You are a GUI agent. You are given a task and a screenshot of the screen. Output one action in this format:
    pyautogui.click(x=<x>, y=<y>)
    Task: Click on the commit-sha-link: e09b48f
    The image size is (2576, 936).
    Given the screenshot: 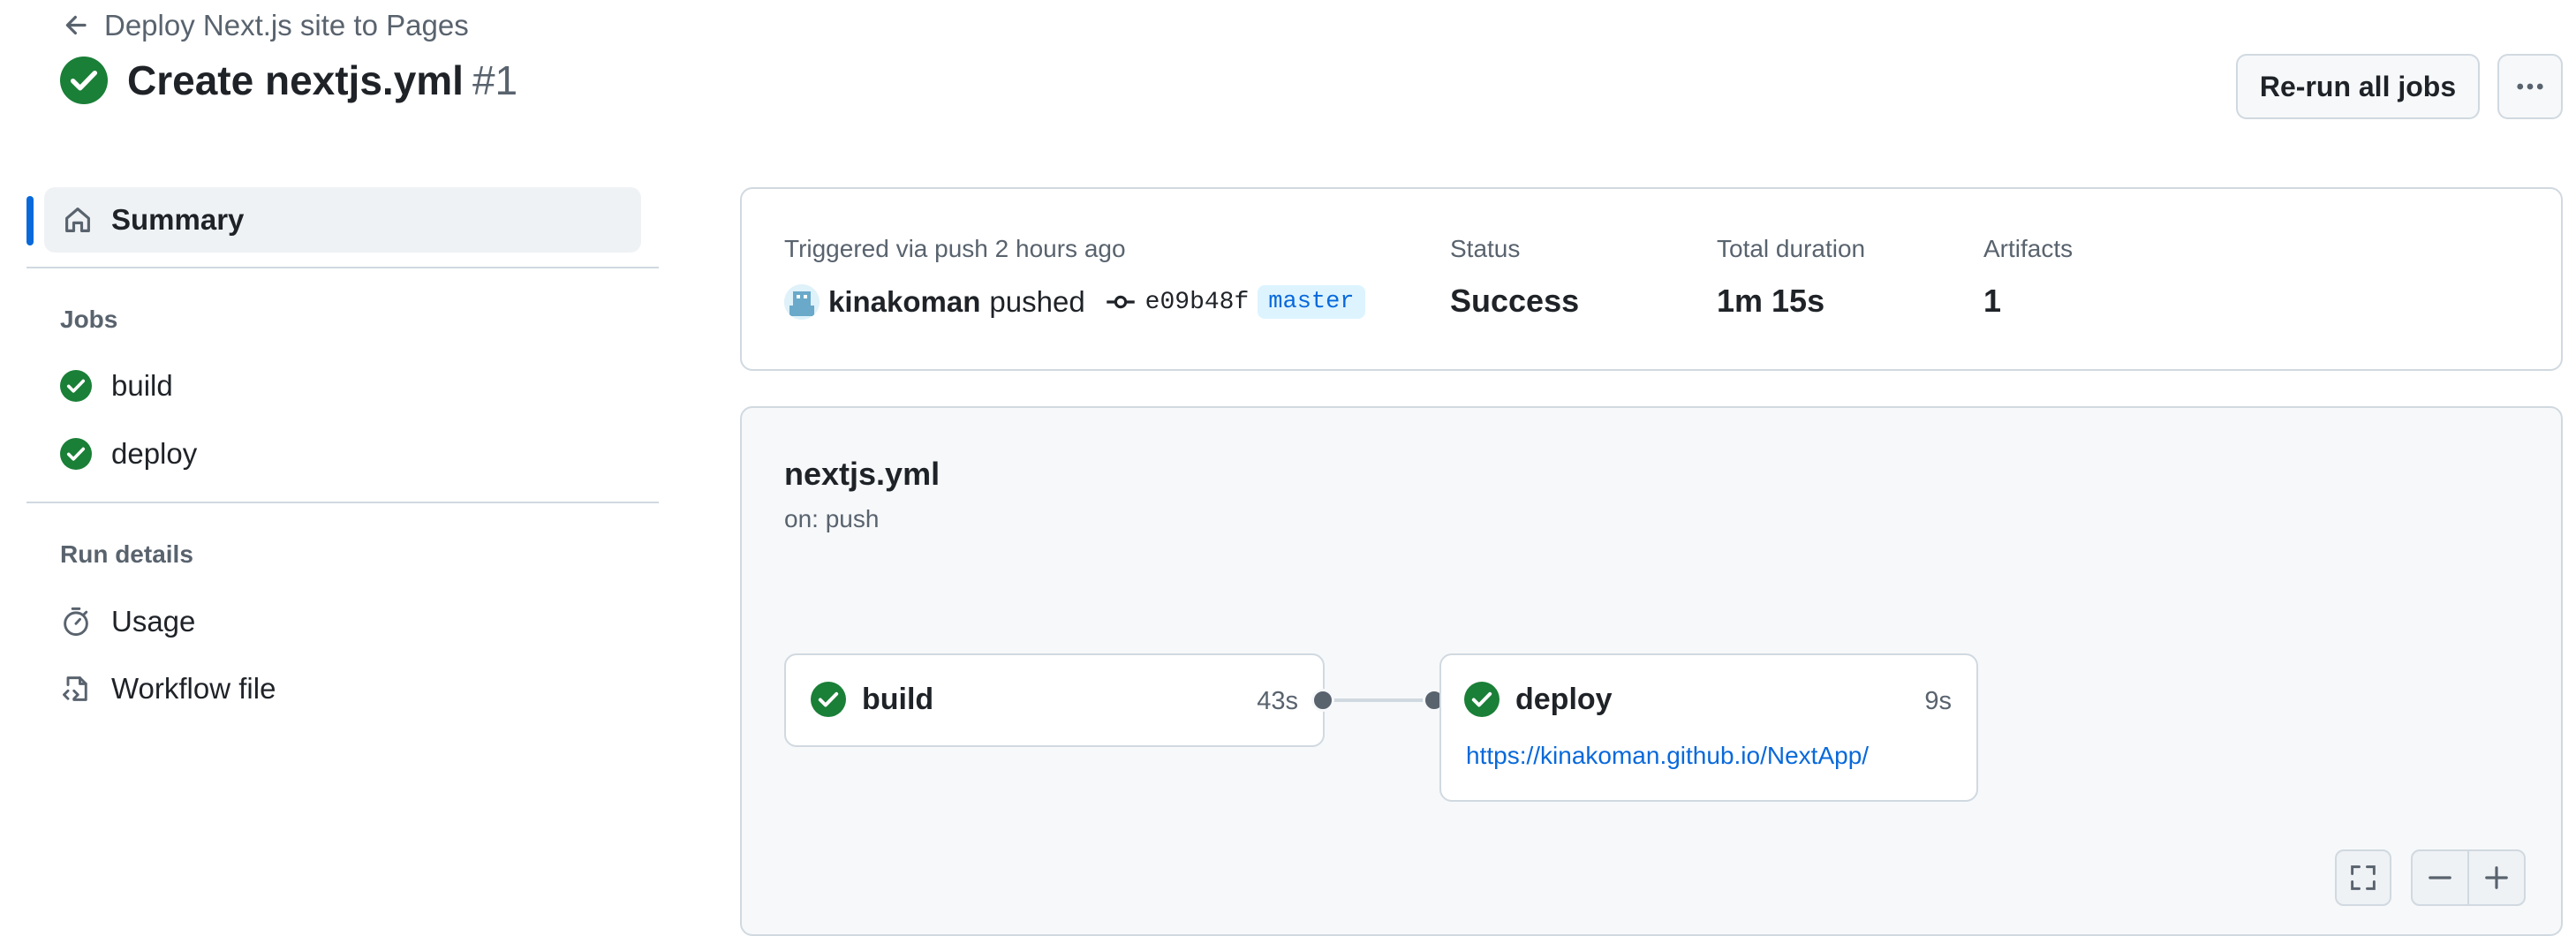 What is the action you would take?
    pyautogui.click(x=1197, y=302)
    